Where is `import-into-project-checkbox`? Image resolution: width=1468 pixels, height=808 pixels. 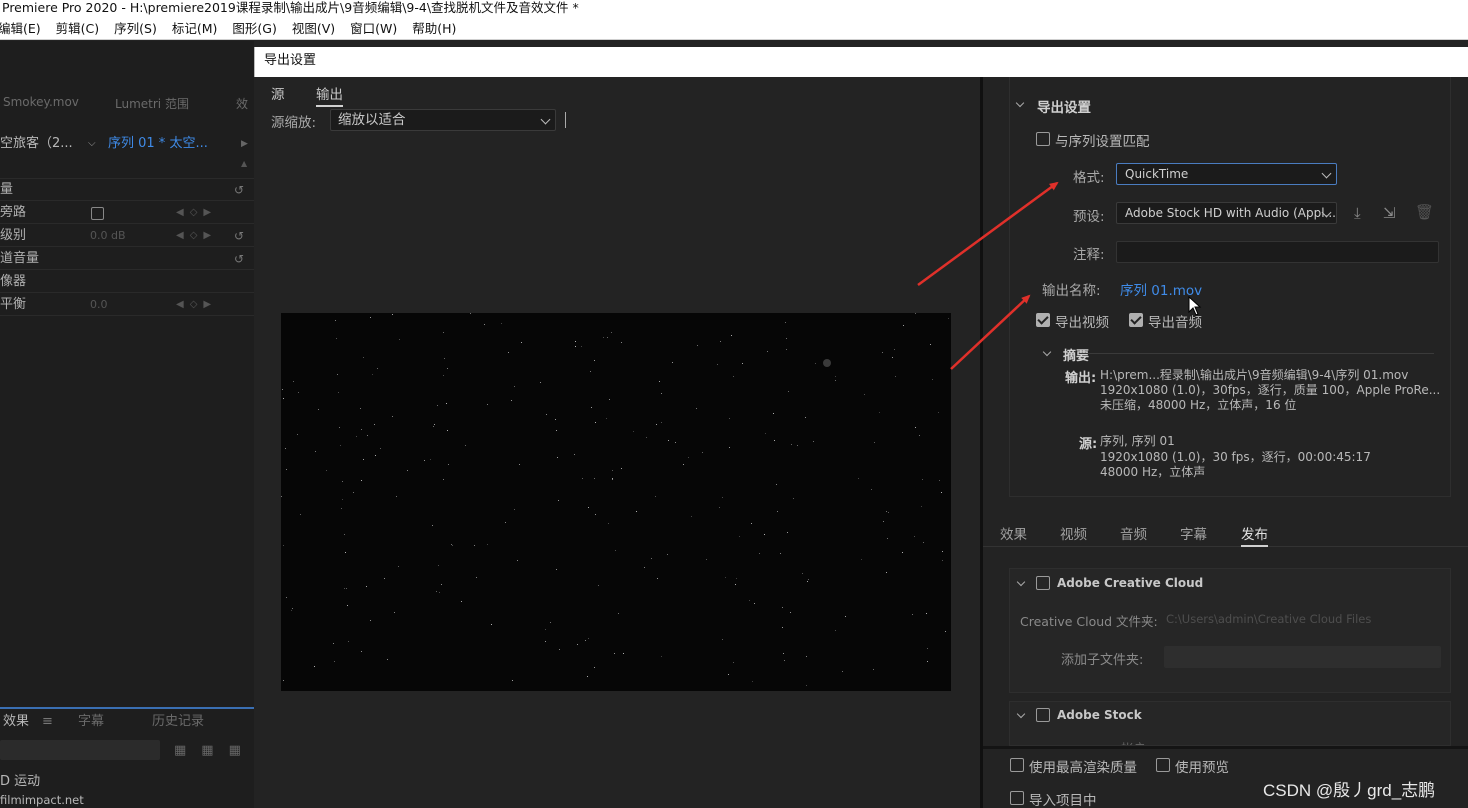 import-into-project-checkbox is located at coordinates (1017, 798).